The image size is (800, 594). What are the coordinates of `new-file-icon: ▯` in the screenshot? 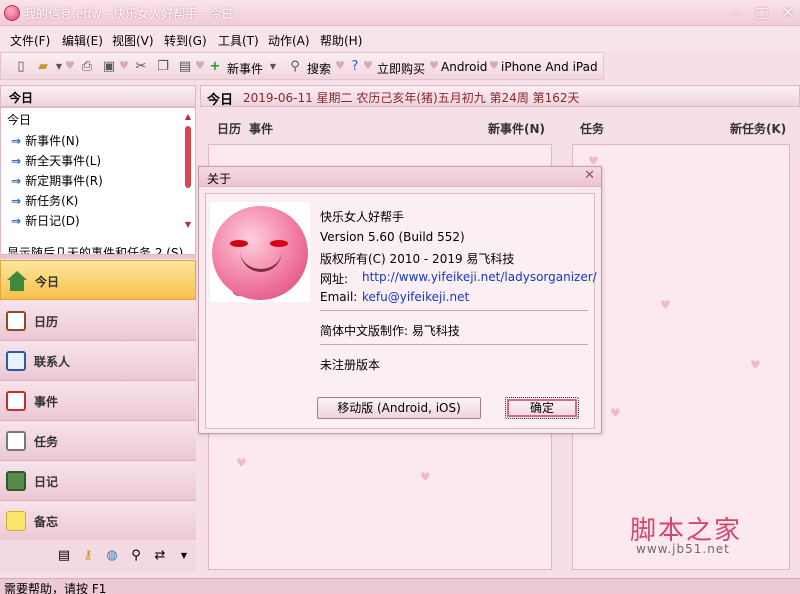 It's located at (21, 67).